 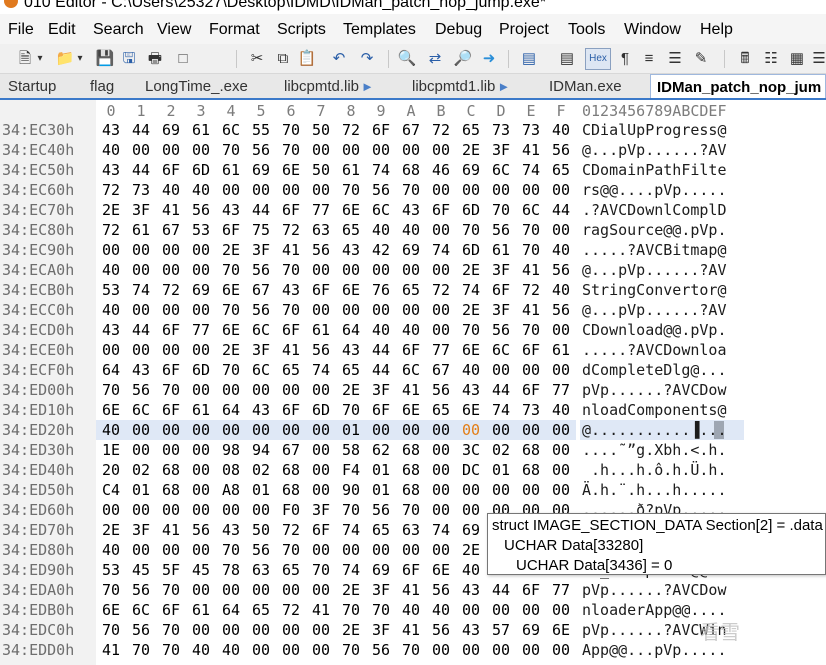 What do you see at coordinates (441, 350) in the screenshot?
I see `hex-byte: 77` at bounding box center [441, 350].